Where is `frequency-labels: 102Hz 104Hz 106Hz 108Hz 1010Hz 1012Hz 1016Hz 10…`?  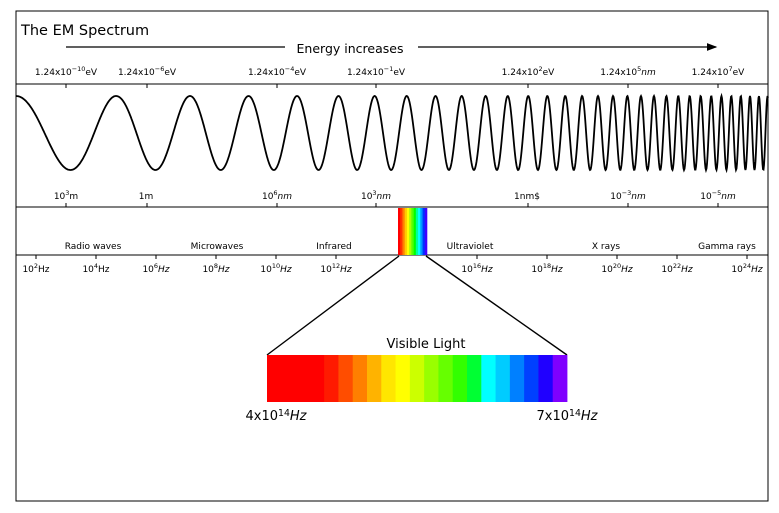
frequency-labels: 102Hz 104Hz 106Hz 108Hz 1010Hz 1012Hz 1016Hz 10… is located at coordinates (392, 268).